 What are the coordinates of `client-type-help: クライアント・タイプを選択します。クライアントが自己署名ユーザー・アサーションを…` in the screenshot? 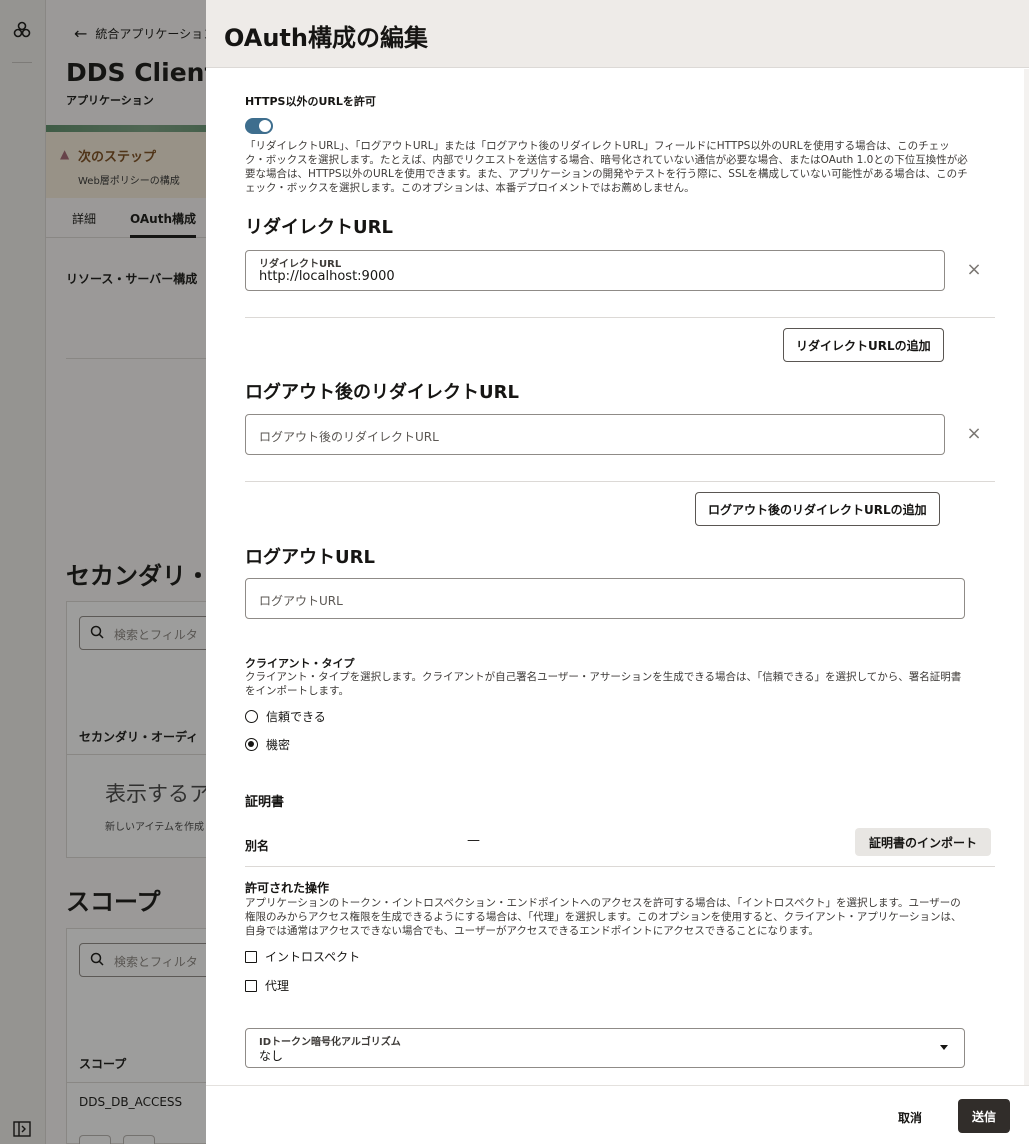 It's located at (603, 684).